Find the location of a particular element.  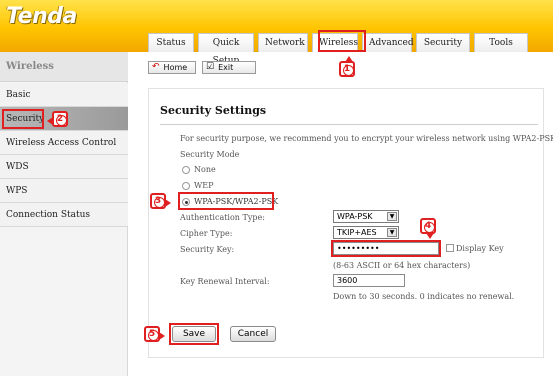

cipher-type-select: TKIP+AES ▼ is located at coordinates (366, 232).